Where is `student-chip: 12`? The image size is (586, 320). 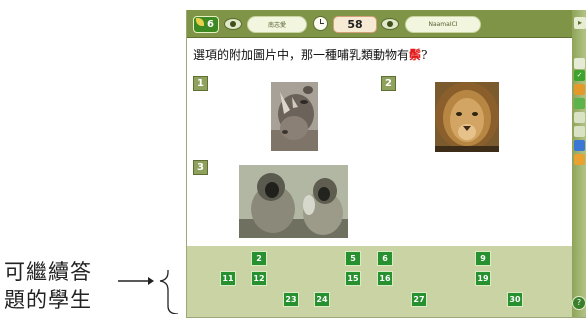
student-chip: 12 is located at coordinates (259, 278).